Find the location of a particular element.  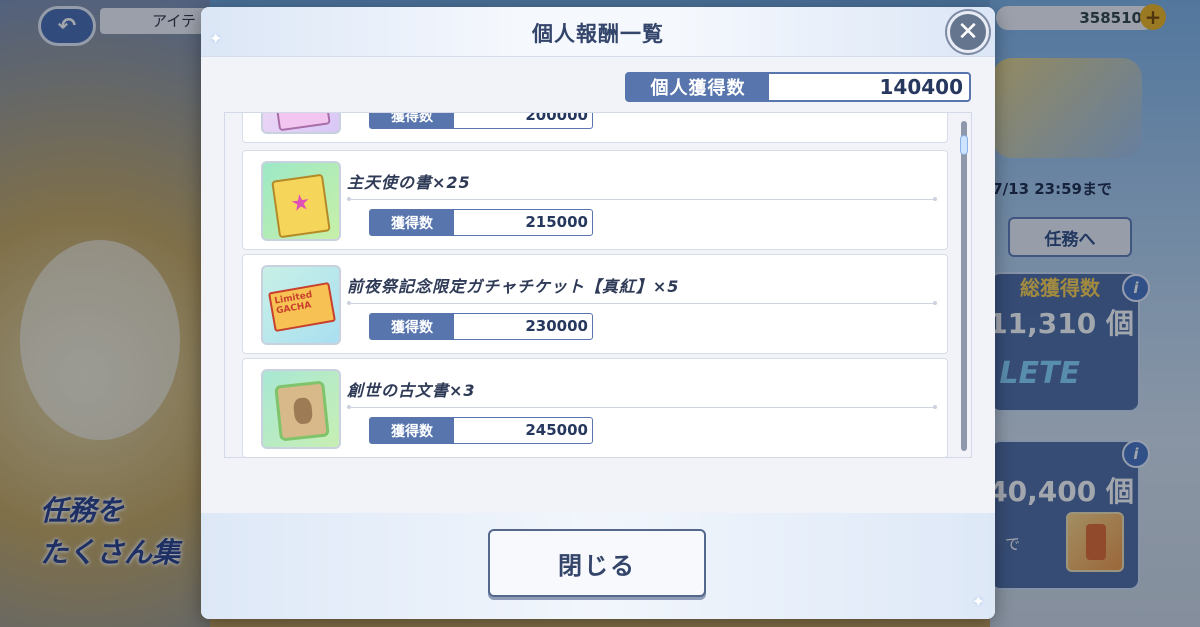

personal-acquired-value: 140400 is located at coordinates (921, 87).